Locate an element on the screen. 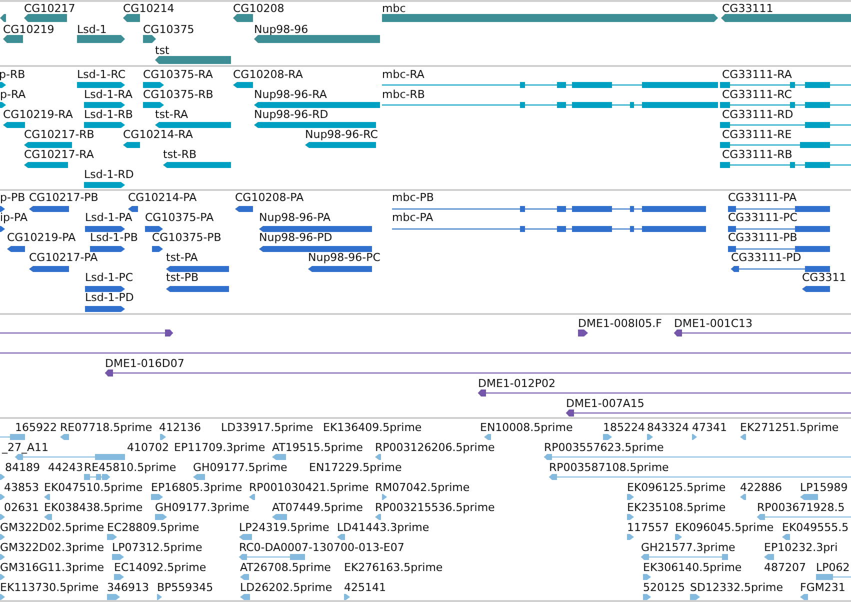  gene-label: CG10219 is located at coordinates (28, 29).